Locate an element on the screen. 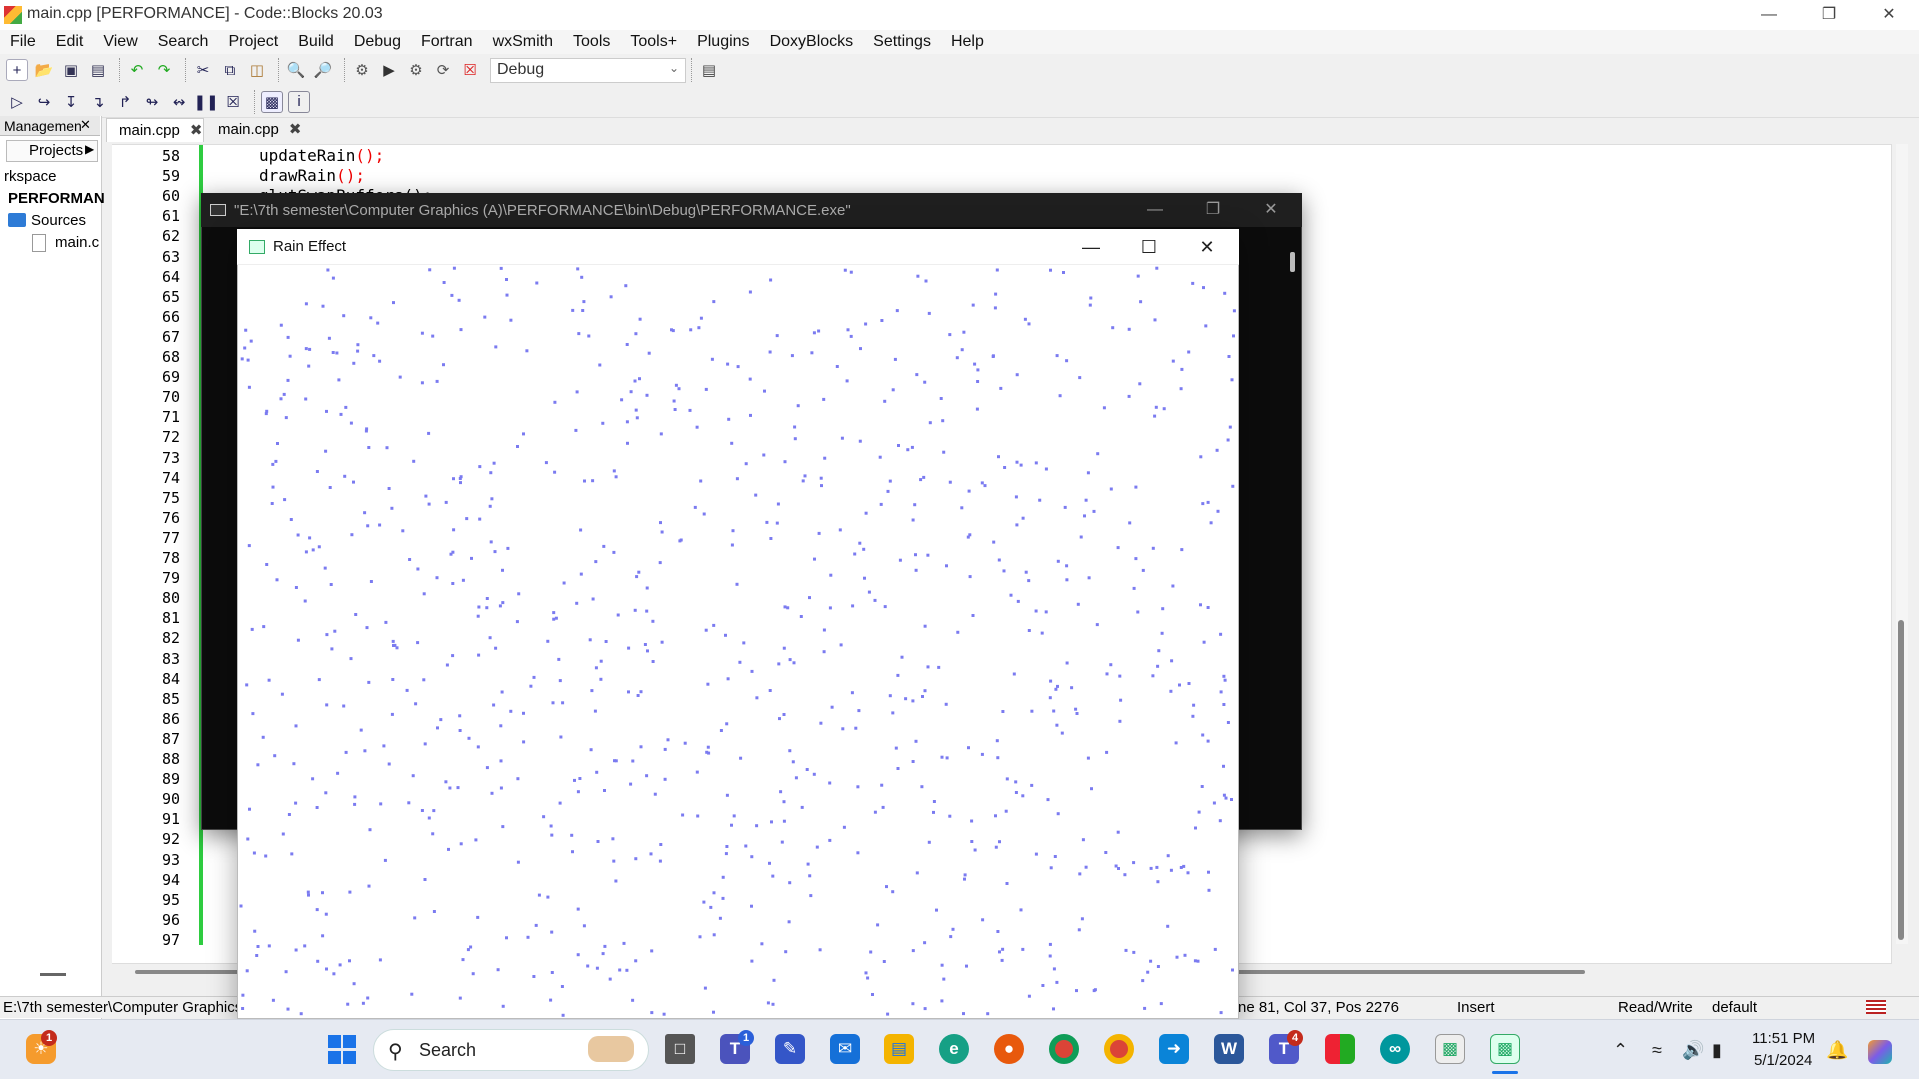 This screenshot has width=1919, height=1079. menu-settings: Settings is located at coordinates (902, 42).